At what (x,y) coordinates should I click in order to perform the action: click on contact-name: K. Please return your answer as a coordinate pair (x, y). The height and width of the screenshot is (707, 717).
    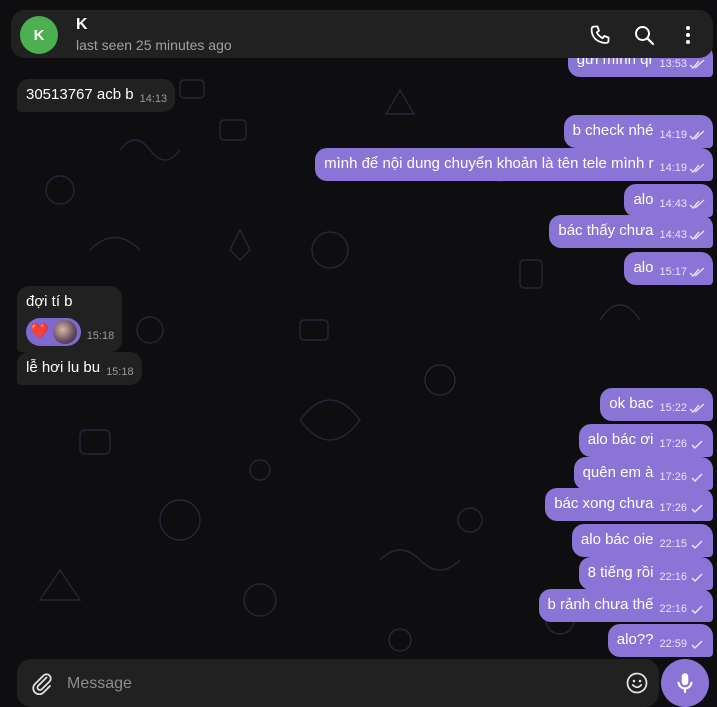
    Looking at the image, I should click on (82, 25).